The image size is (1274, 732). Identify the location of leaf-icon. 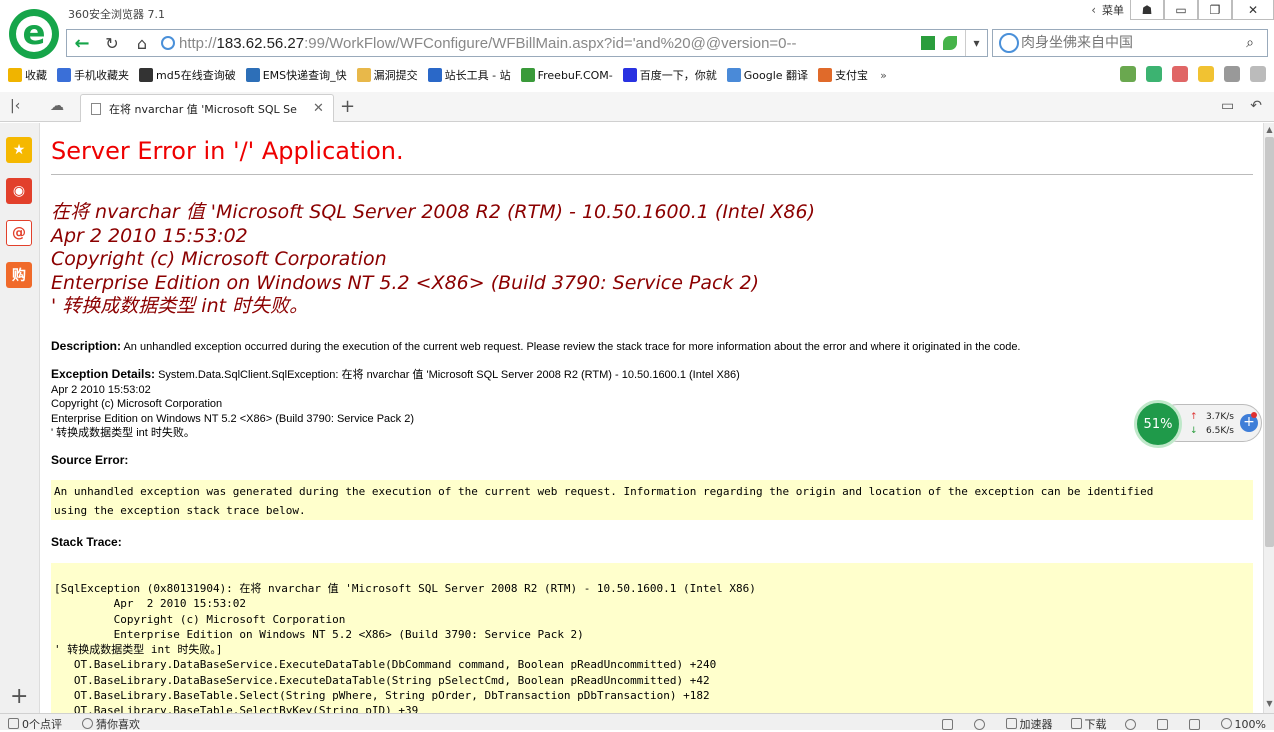
(950, 43).